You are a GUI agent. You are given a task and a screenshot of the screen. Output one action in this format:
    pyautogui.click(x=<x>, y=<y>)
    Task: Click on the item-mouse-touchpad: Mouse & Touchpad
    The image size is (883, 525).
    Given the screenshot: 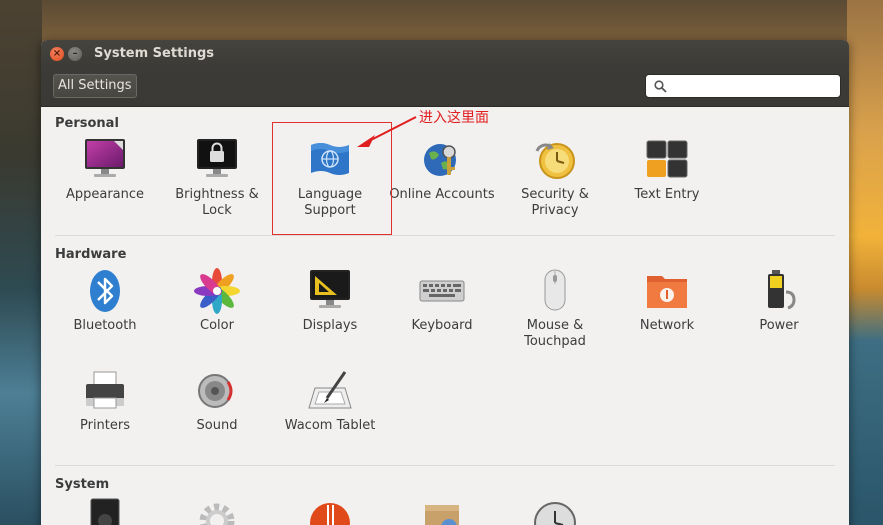 What is the action you would take?
    pyautogui.click(x=555, y=309)
    